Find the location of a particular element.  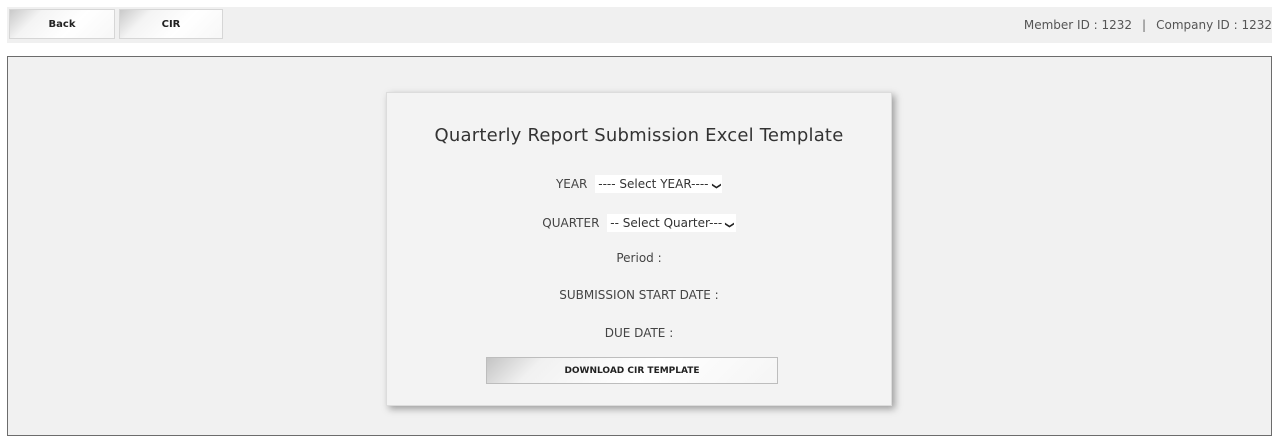

year-row: YEAR ---- Select YEAR---- ❯ is located at coordinates (639, 184).